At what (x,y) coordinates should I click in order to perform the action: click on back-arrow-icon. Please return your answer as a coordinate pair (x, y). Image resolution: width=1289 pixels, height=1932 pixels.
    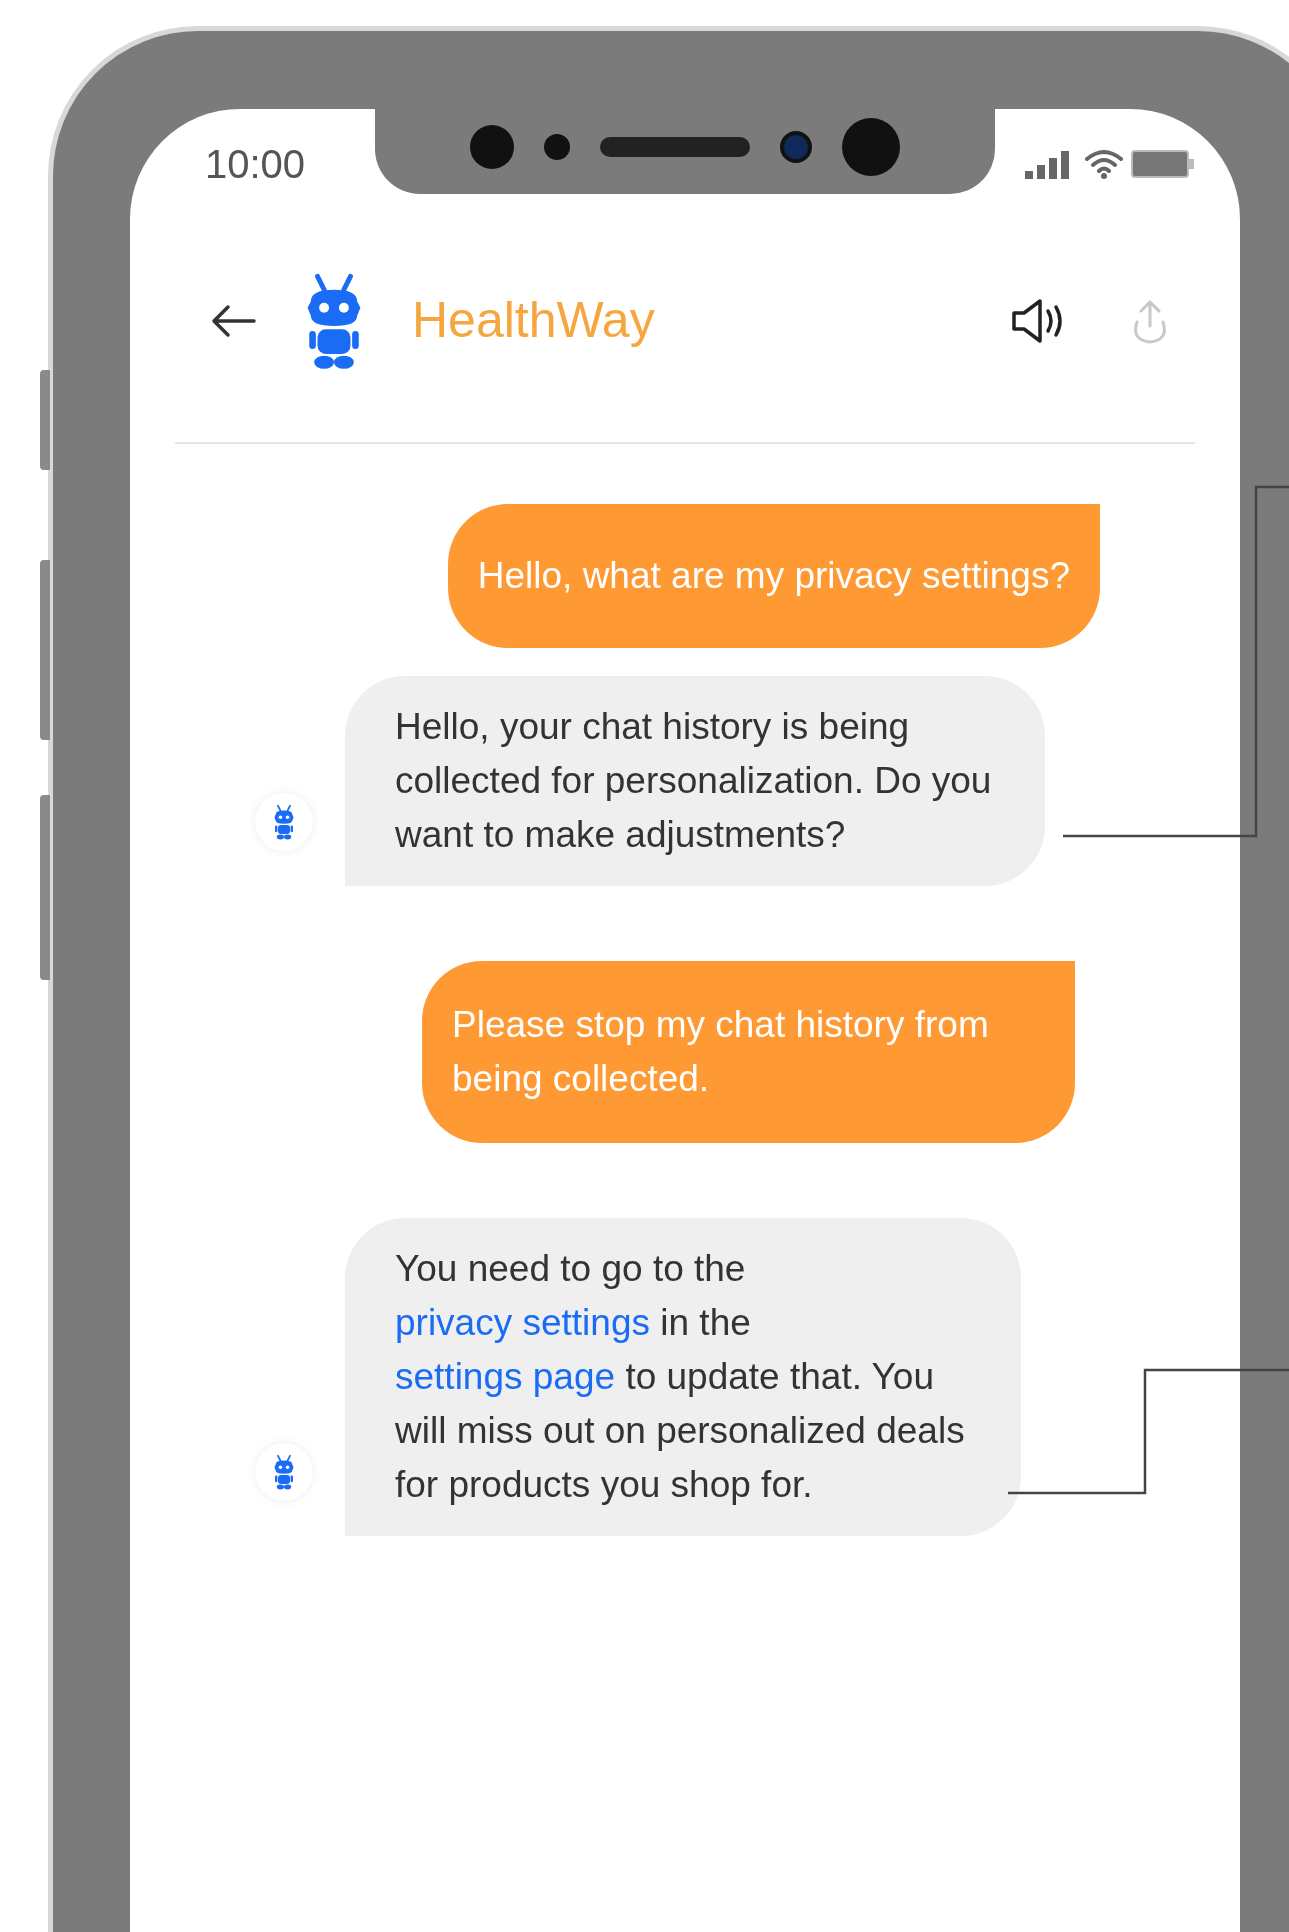
    Looking at the image, I should click on (233, 320).